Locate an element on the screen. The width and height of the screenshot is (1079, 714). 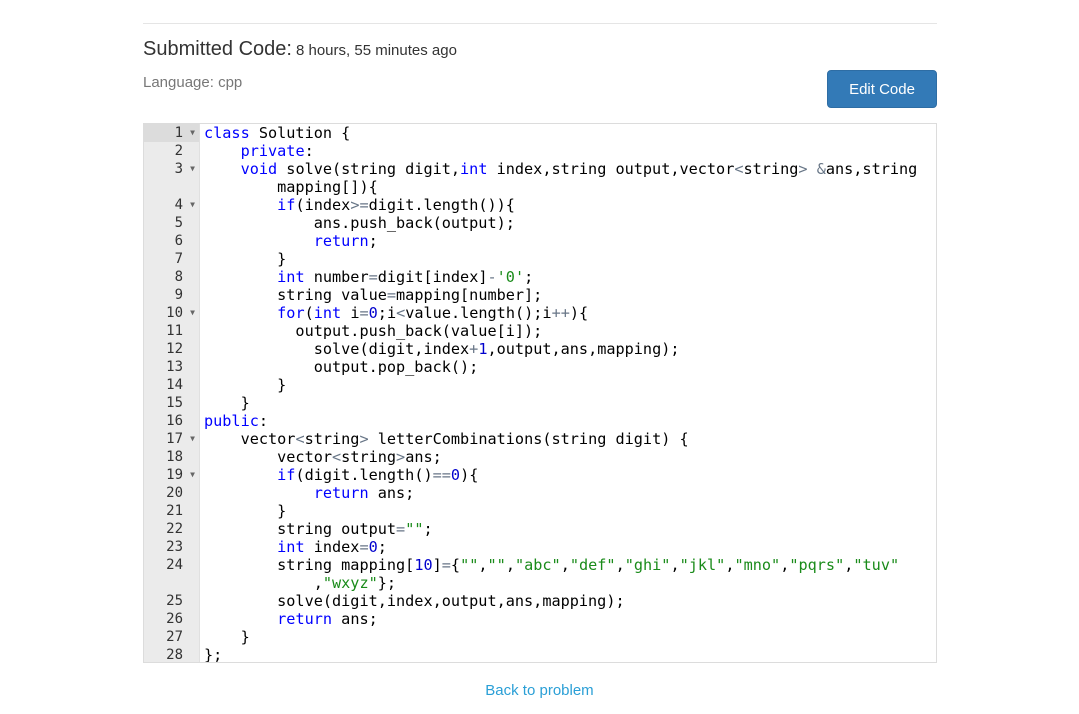
line-number: 21 is located at coordinates (171, 511).